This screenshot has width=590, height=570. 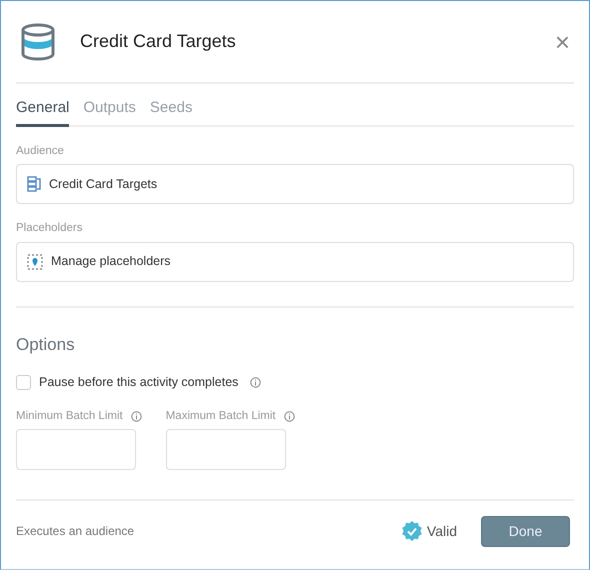 I want to click on done-button: Done, so click(x=525, y=531).